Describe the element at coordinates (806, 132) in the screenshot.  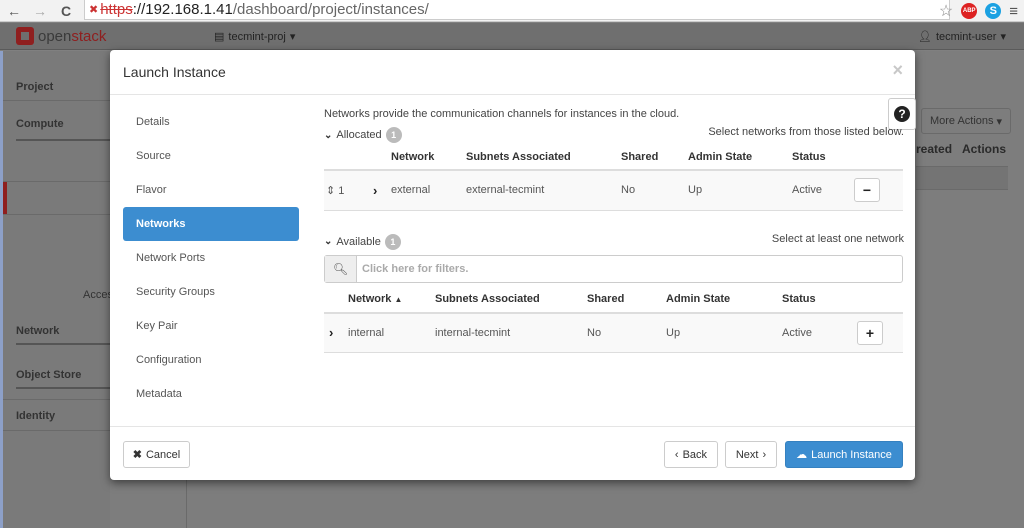
I see `allocated-hint: Select networks from those listed below.` at that location.